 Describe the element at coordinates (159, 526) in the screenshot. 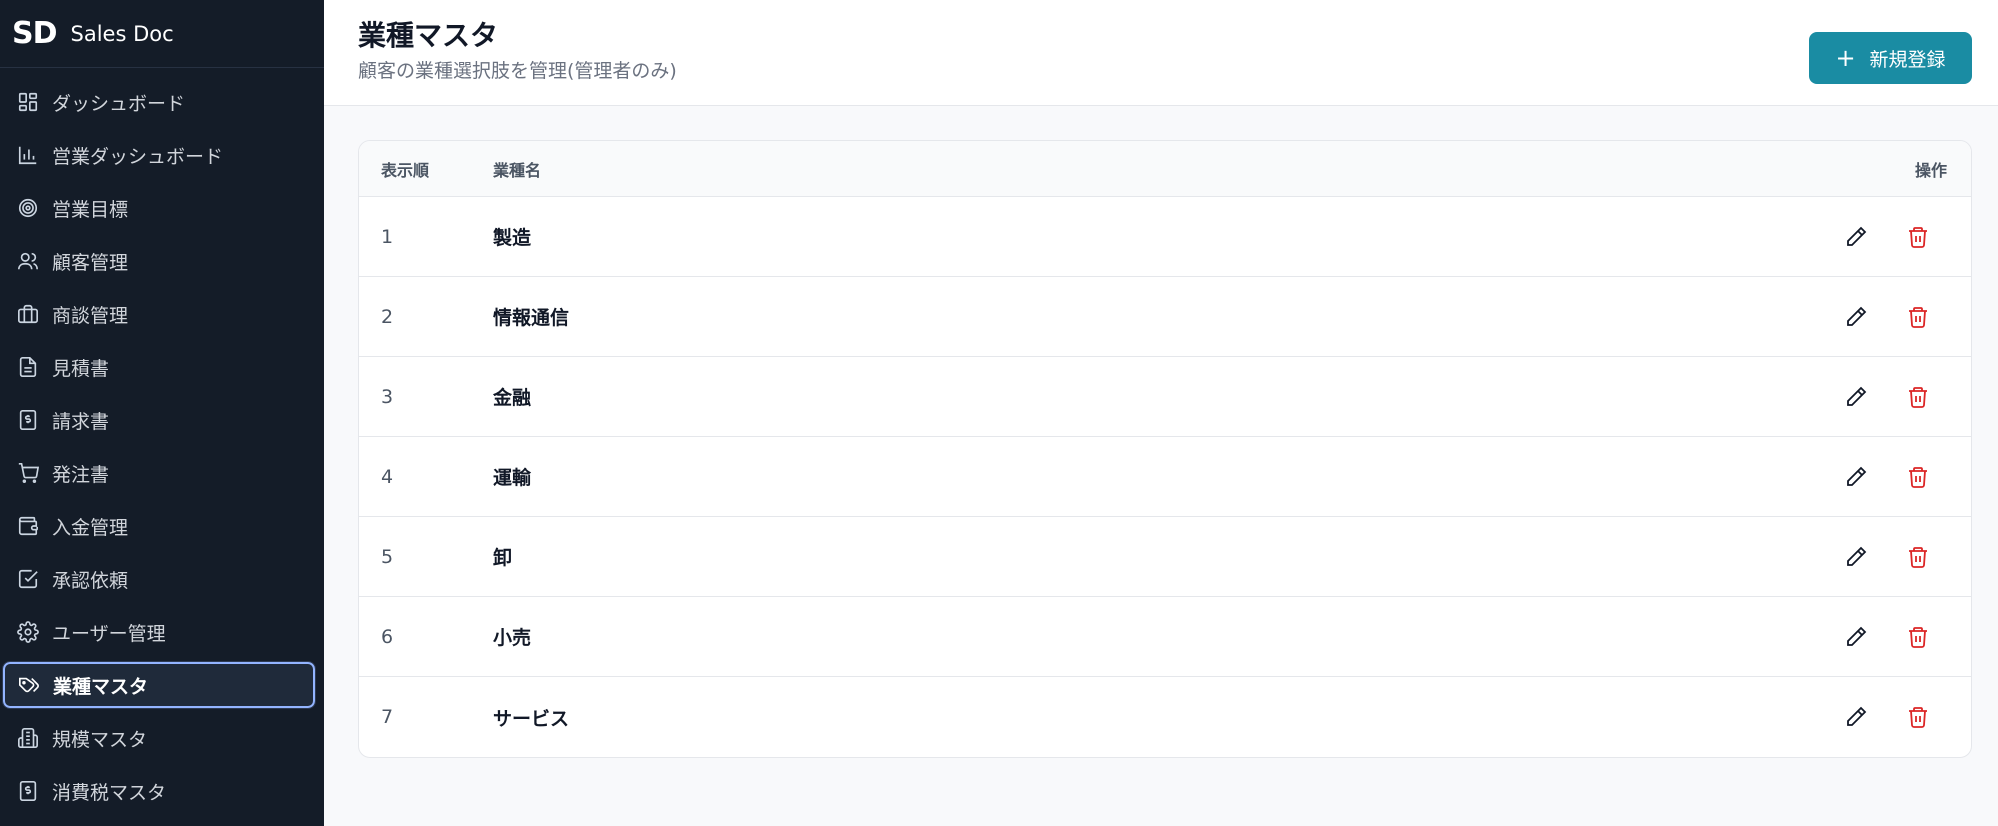

I see `sidebar-item-payments: 入金管理` at that location.